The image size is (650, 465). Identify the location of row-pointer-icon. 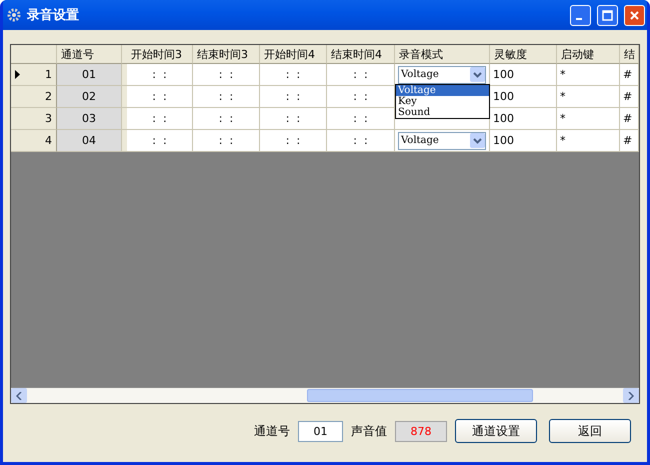
(17, 74).